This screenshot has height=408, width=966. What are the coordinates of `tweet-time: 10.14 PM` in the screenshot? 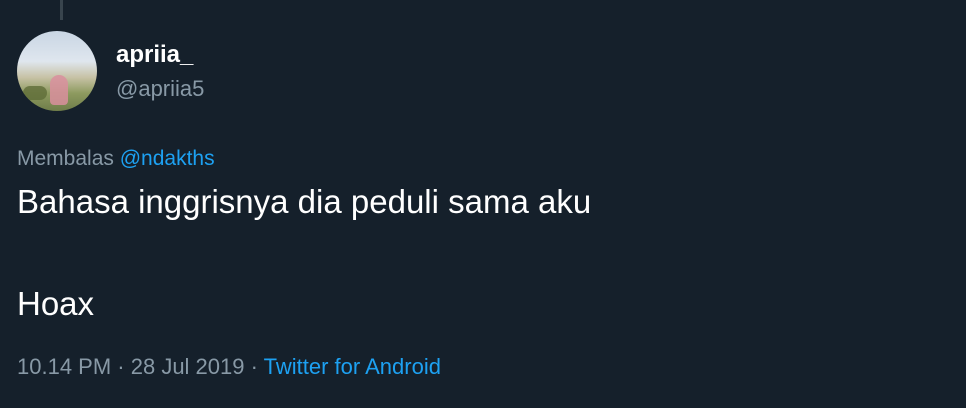 It's located at (64, 366).